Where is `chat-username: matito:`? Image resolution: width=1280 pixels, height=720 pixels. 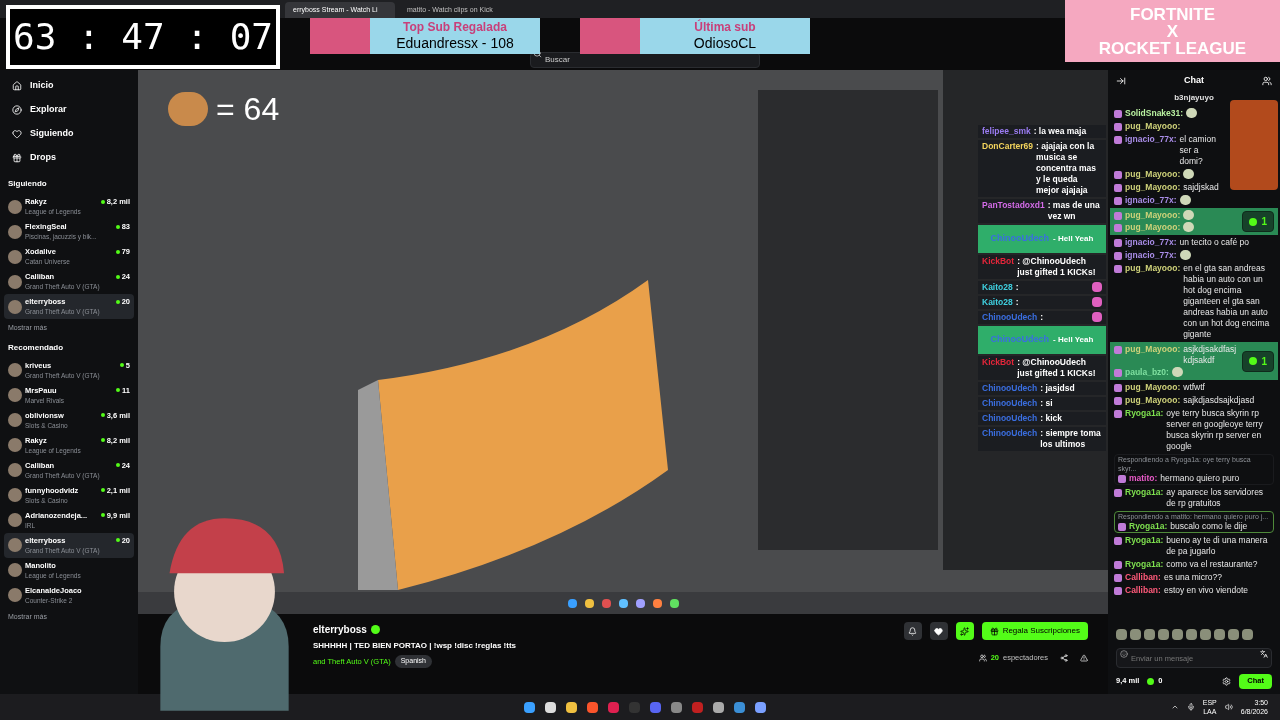 chat-username: matito: is located at coordinates (1143, 478).